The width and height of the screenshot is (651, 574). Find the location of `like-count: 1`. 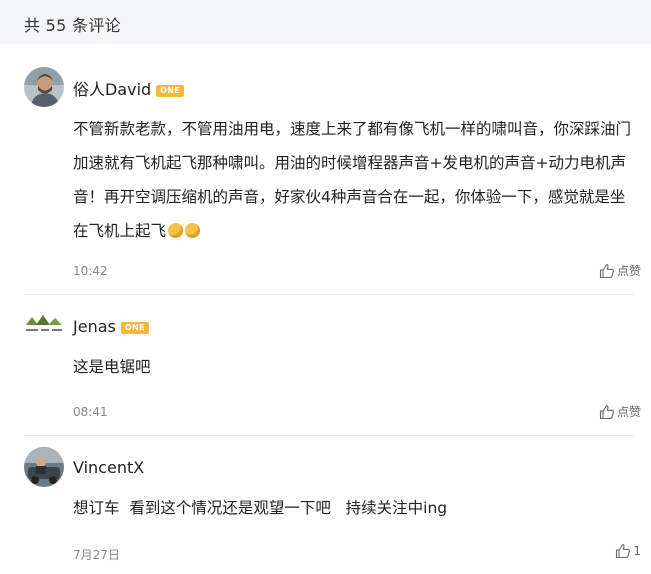

like-count: 1 is located at coordinates (637, 551).